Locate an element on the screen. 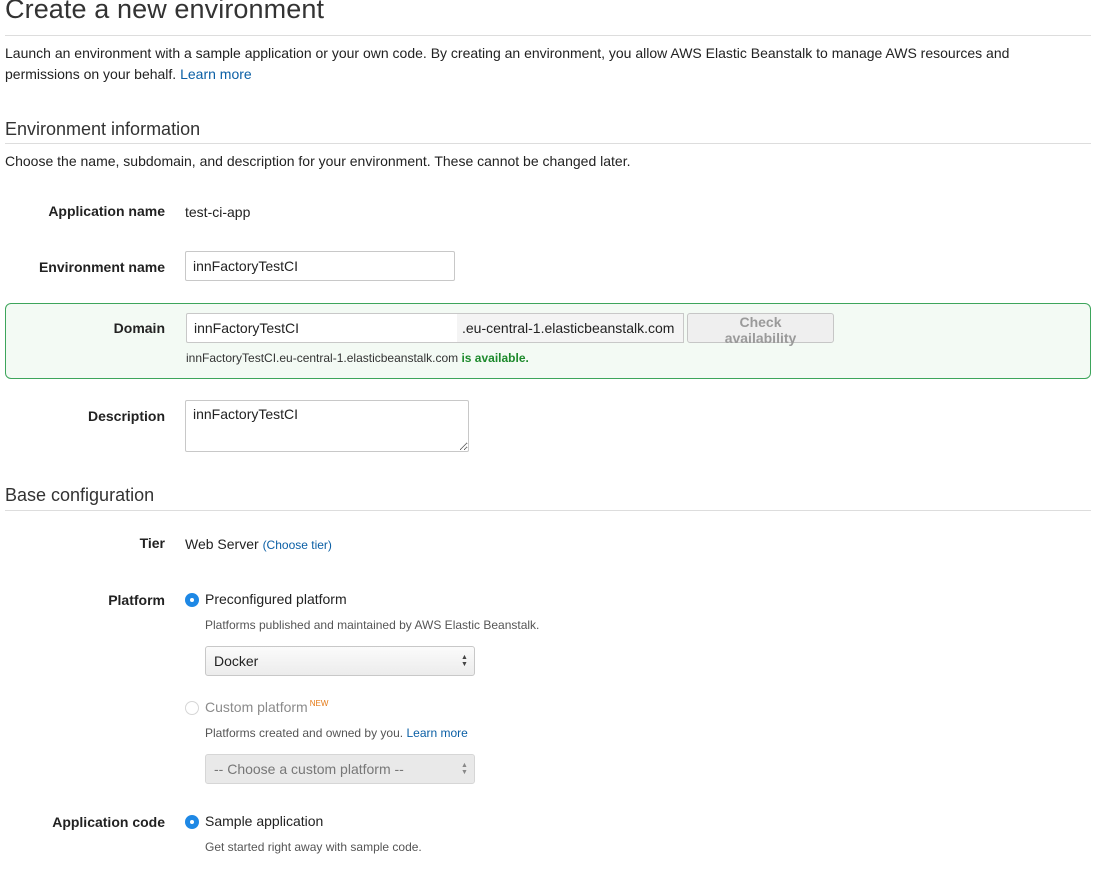 The width and height of the screenshot is (1118, 875). domain-input is located at coordinates (322, 328).